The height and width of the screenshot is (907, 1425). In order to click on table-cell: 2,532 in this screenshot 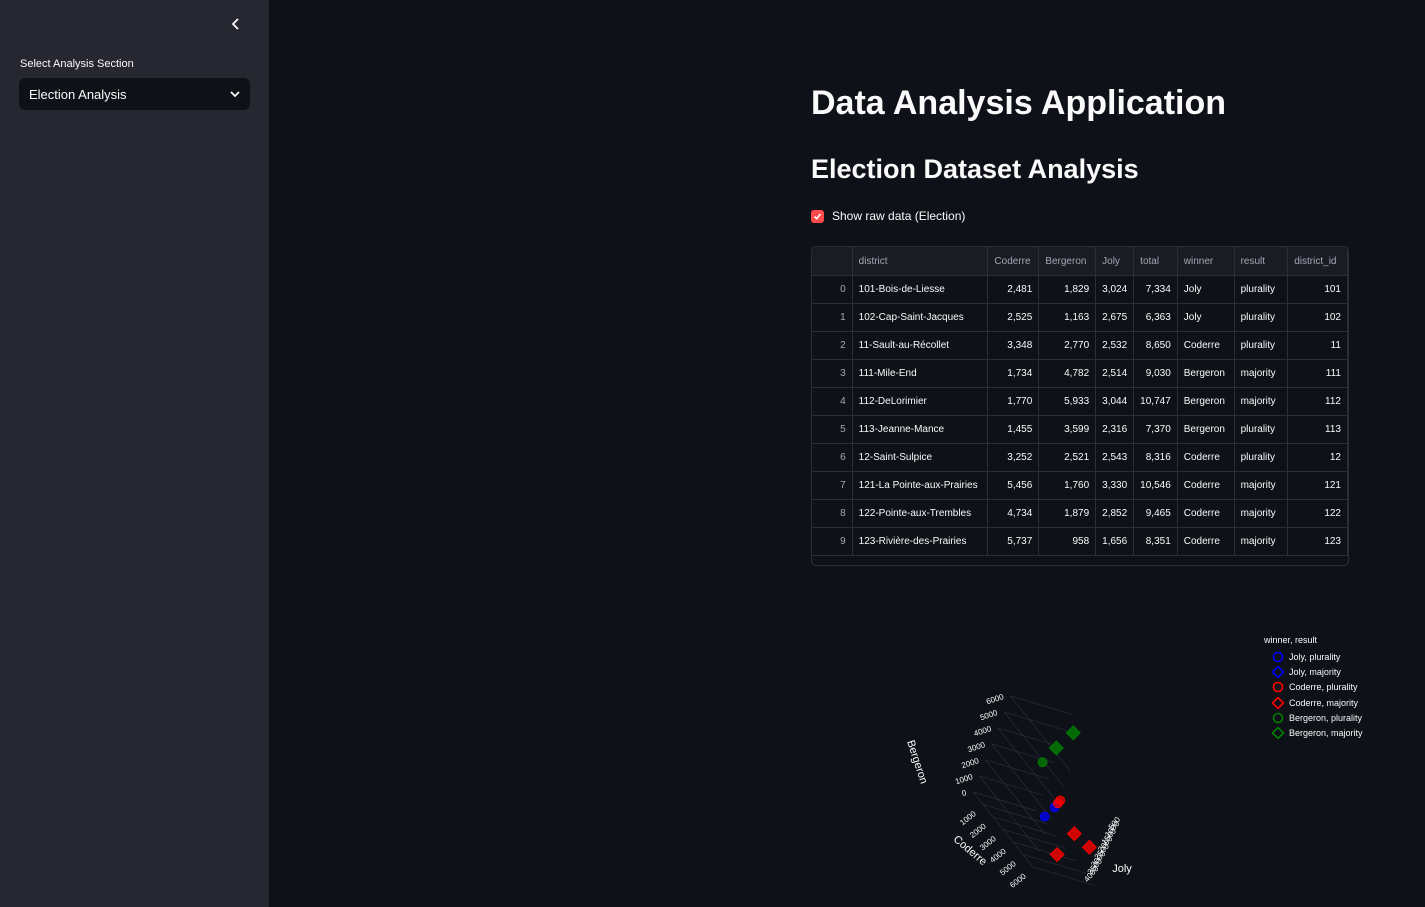, I will do `click(1115, 345)`.